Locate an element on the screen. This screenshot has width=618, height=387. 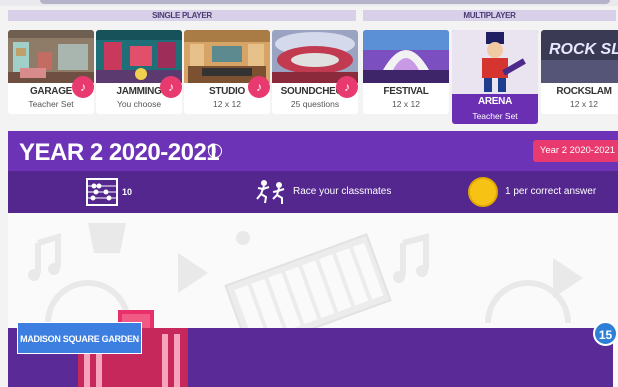
mode-soundcheck: SOUNDCHECK 25 questions ♪ is located at coordinates (315, 72).